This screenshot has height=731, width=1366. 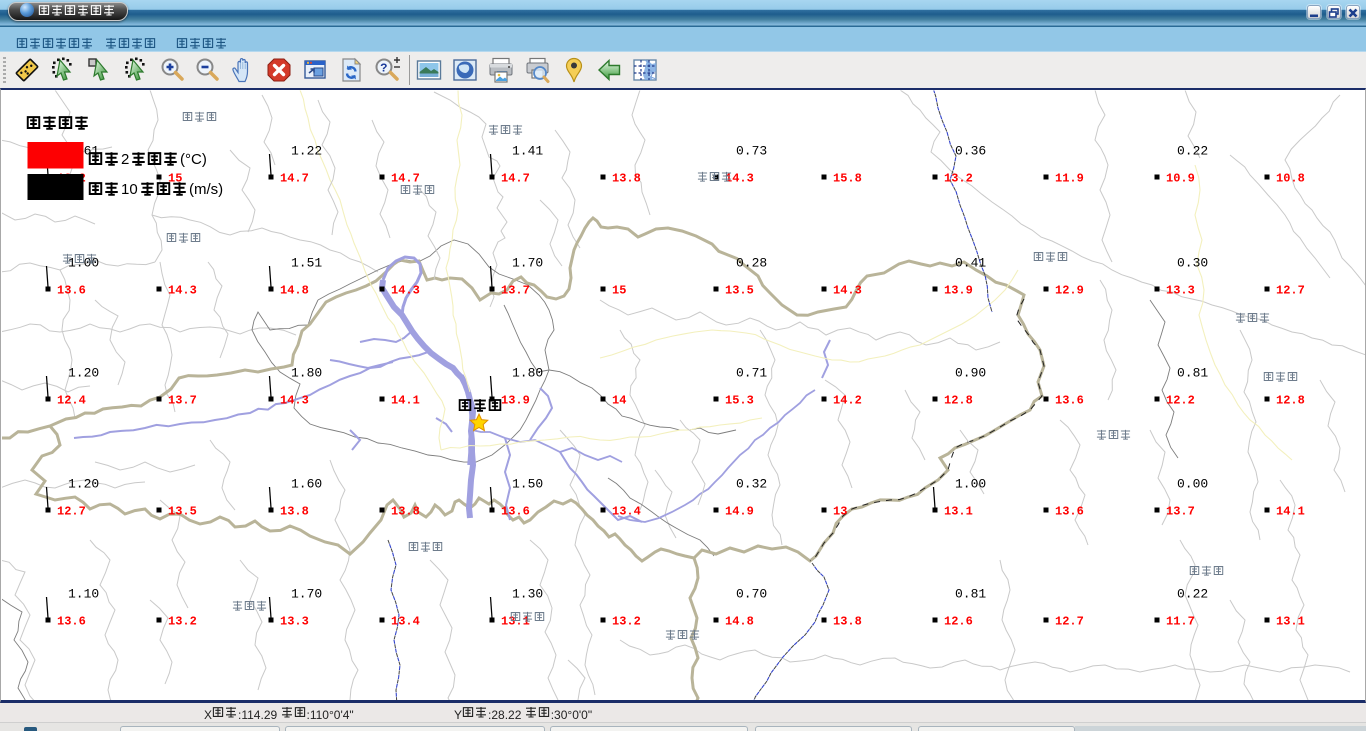 What do you see at coordinates (970, 373) in the screenshot?
I see `svg-text: 0.90` at bounding box center [970, 373].